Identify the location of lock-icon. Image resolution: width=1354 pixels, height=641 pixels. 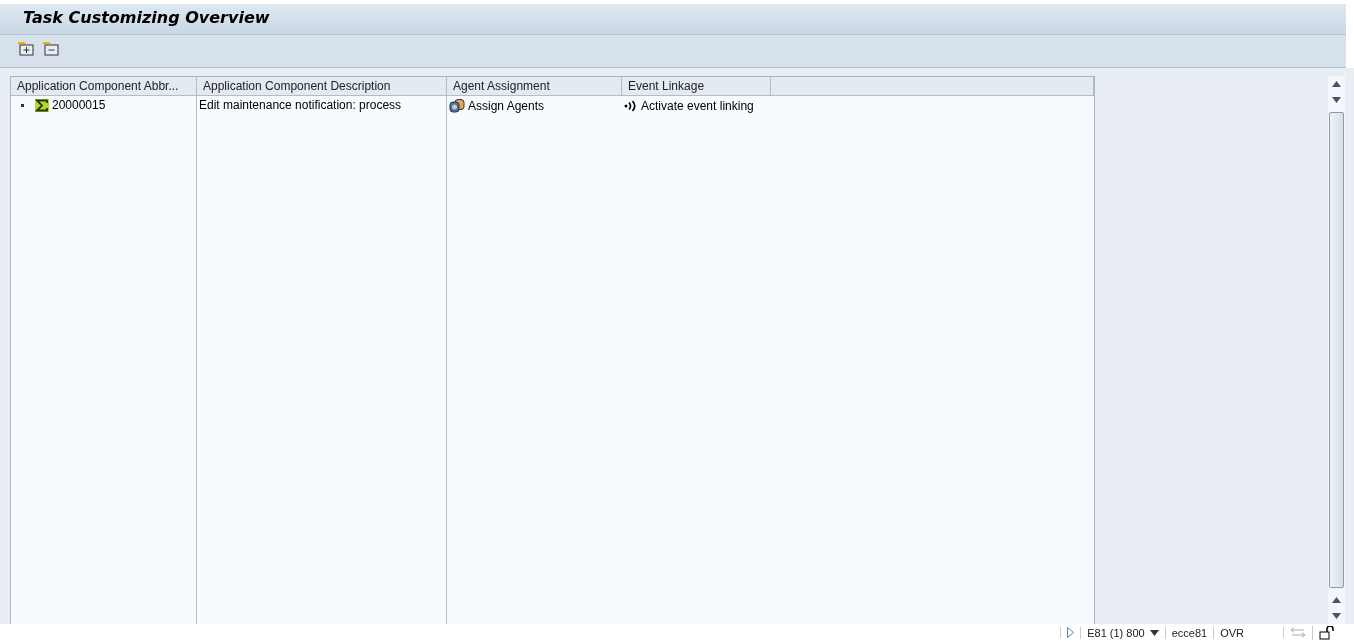
(1326, 632).